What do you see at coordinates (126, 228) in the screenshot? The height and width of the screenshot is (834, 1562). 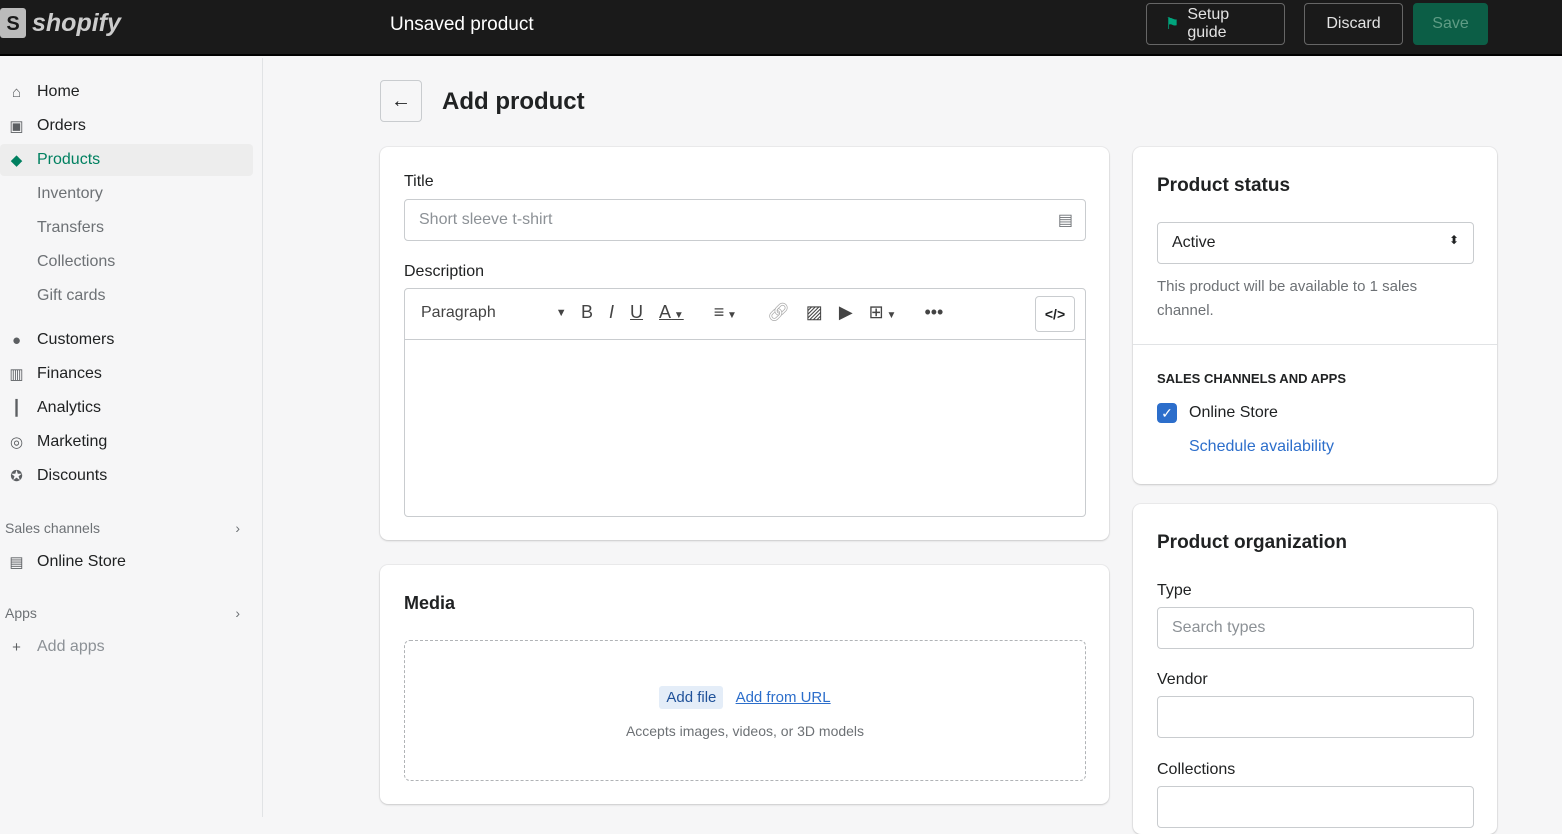 I see `sidebar-item-transfers: Transfers` at bounding box center [126, 228].